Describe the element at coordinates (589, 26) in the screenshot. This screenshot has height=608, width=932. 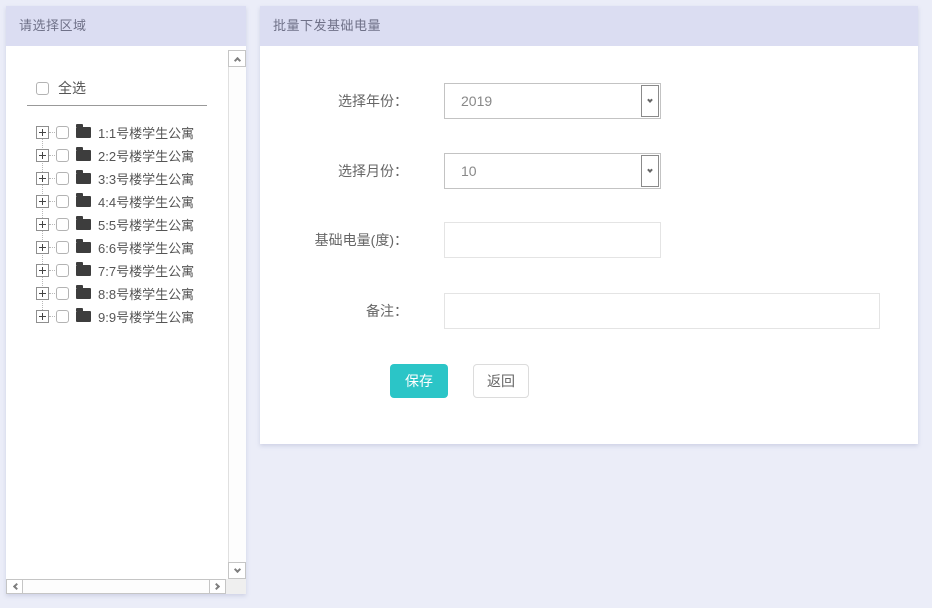
I see `right-panel-title: 批量下发基础电量` at that location.